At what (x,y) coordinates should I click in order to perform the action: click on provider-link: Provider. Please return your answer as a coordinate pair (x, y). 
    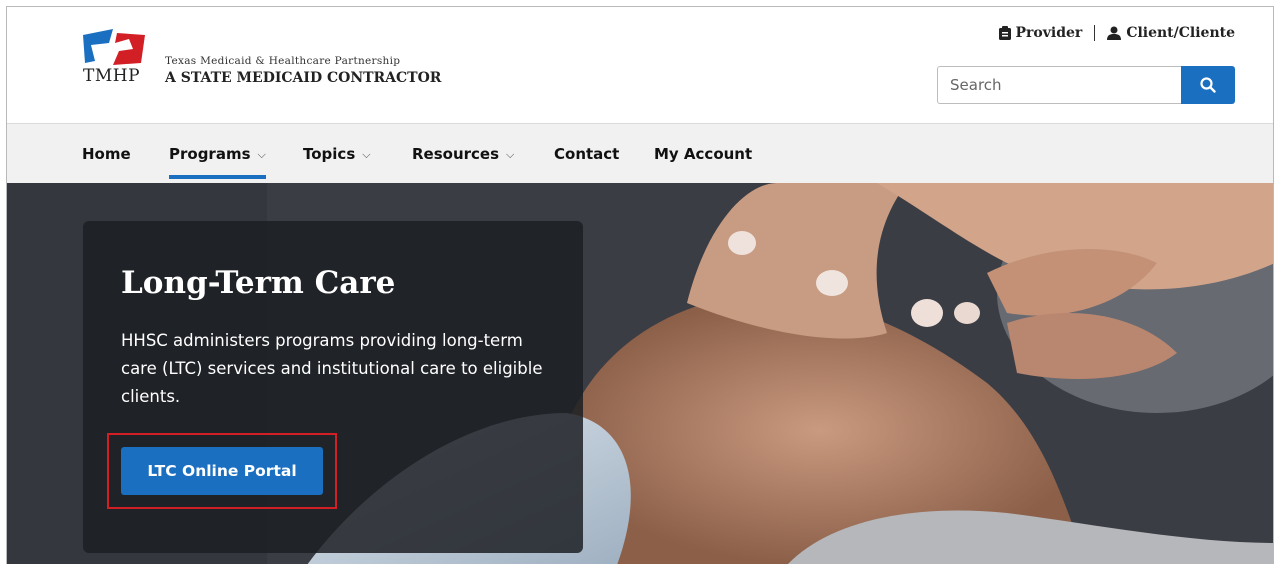
    Looking at the image, I should click on (1040, 33).